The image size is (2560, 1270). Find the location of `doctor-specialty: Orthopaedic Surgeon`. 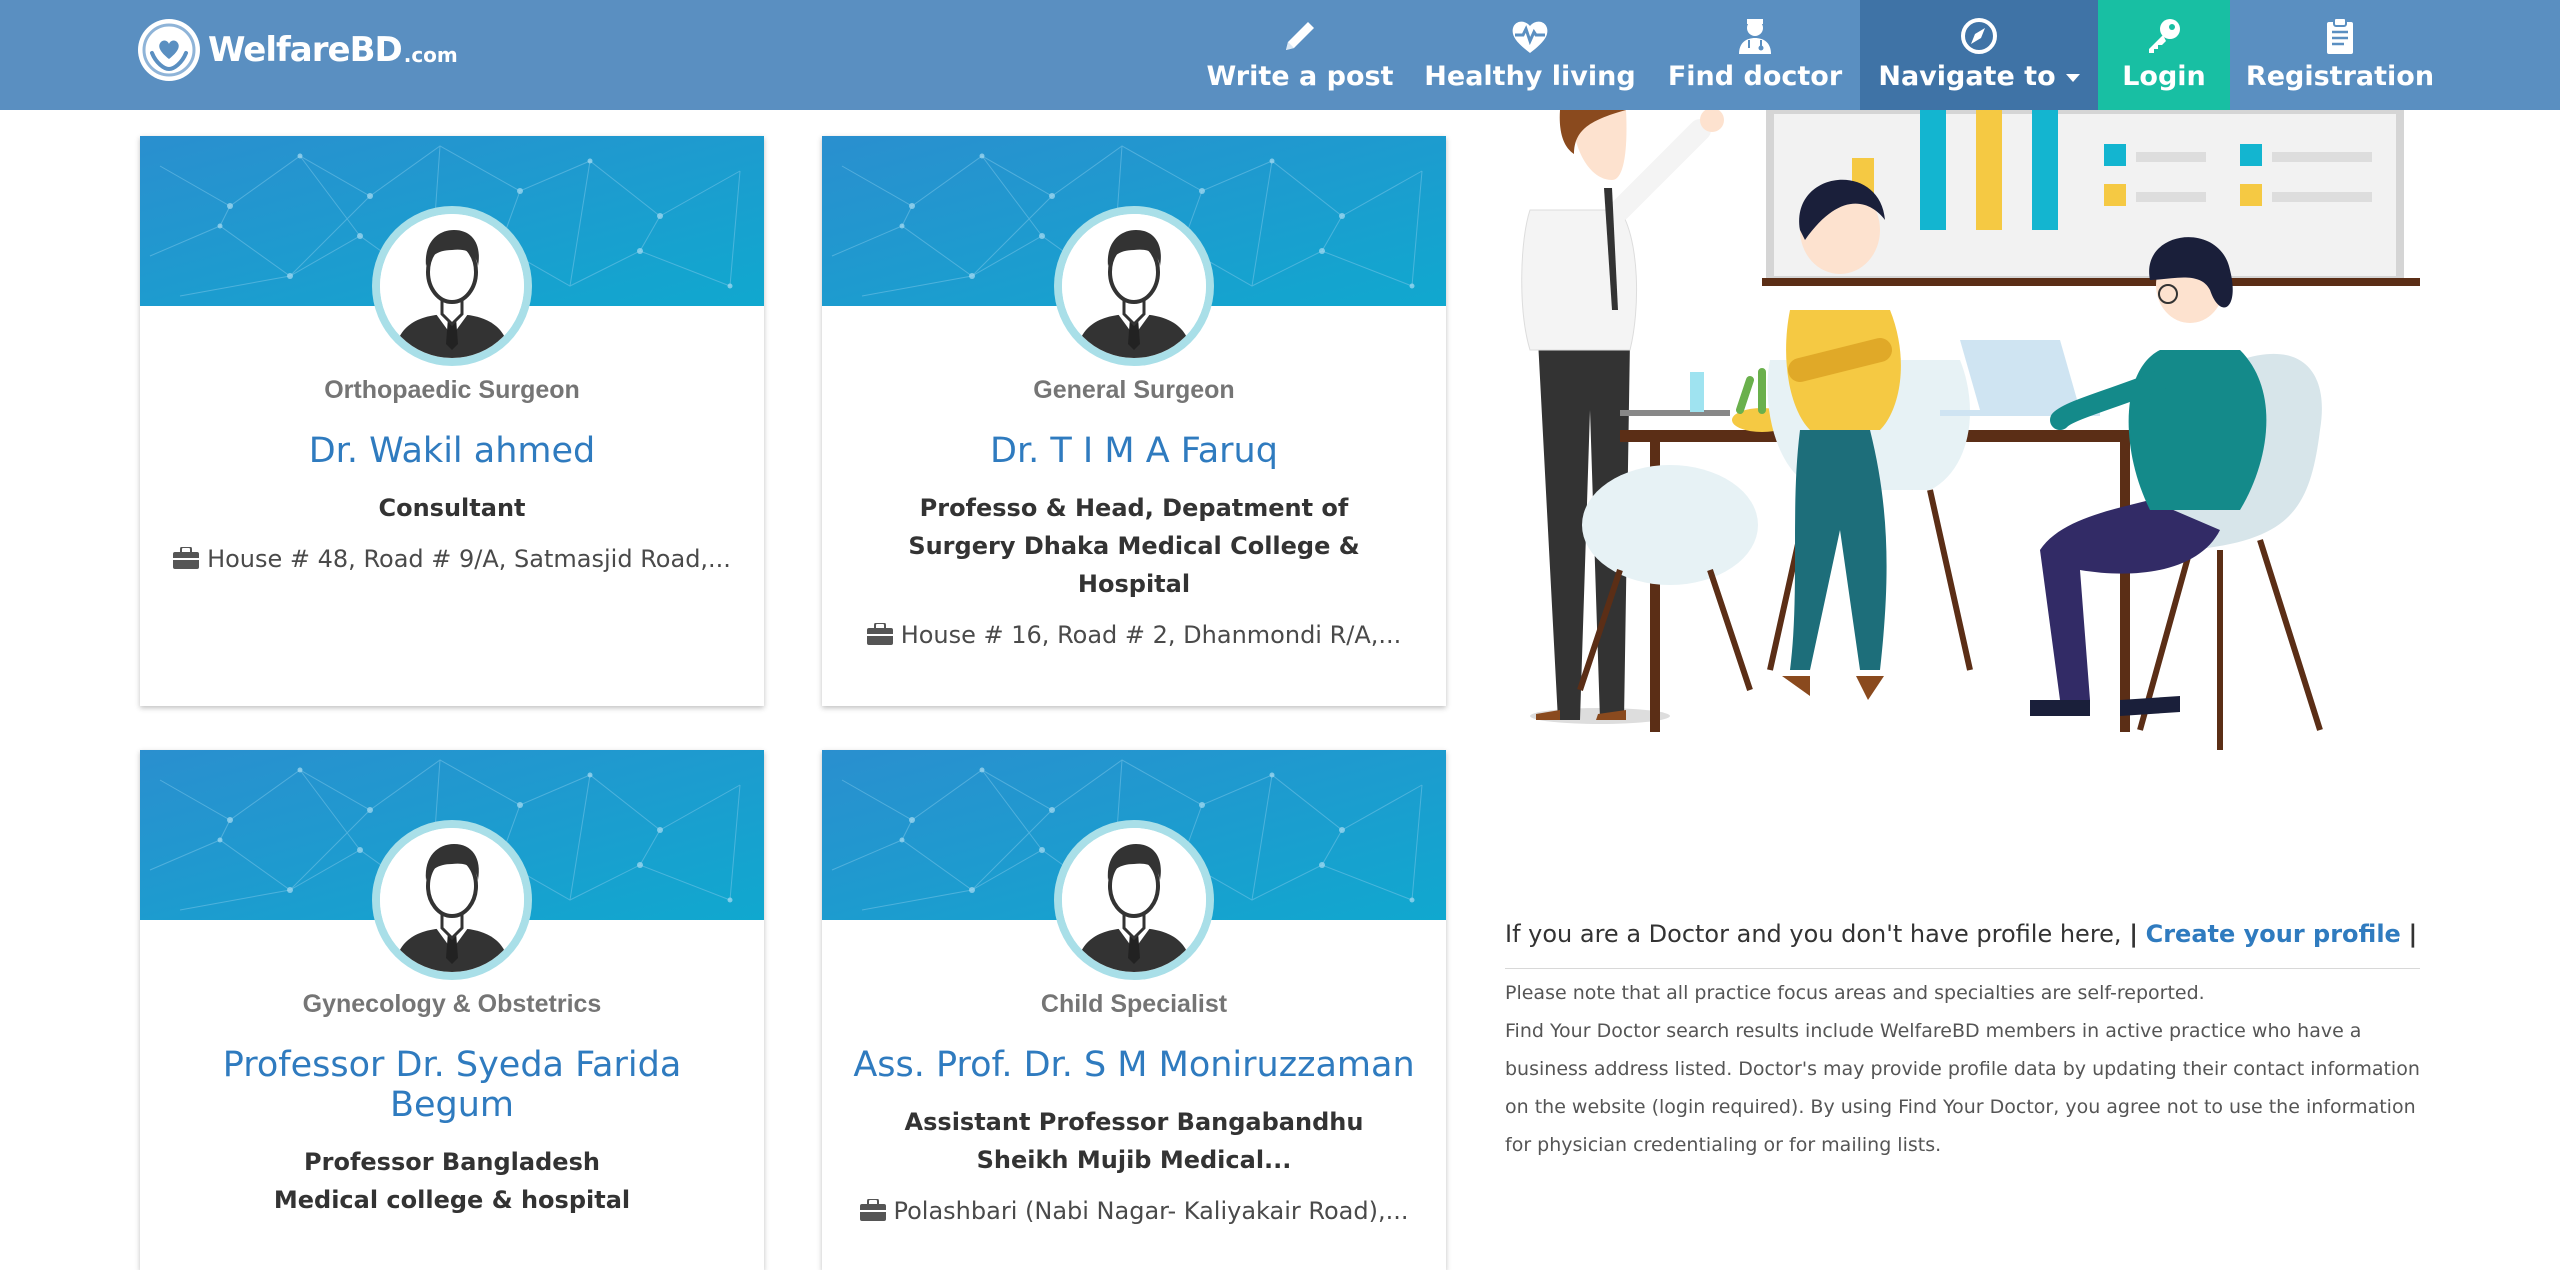

doctor-specialty: Orthopaedic Surgeon is located at coordinates (452, 390).